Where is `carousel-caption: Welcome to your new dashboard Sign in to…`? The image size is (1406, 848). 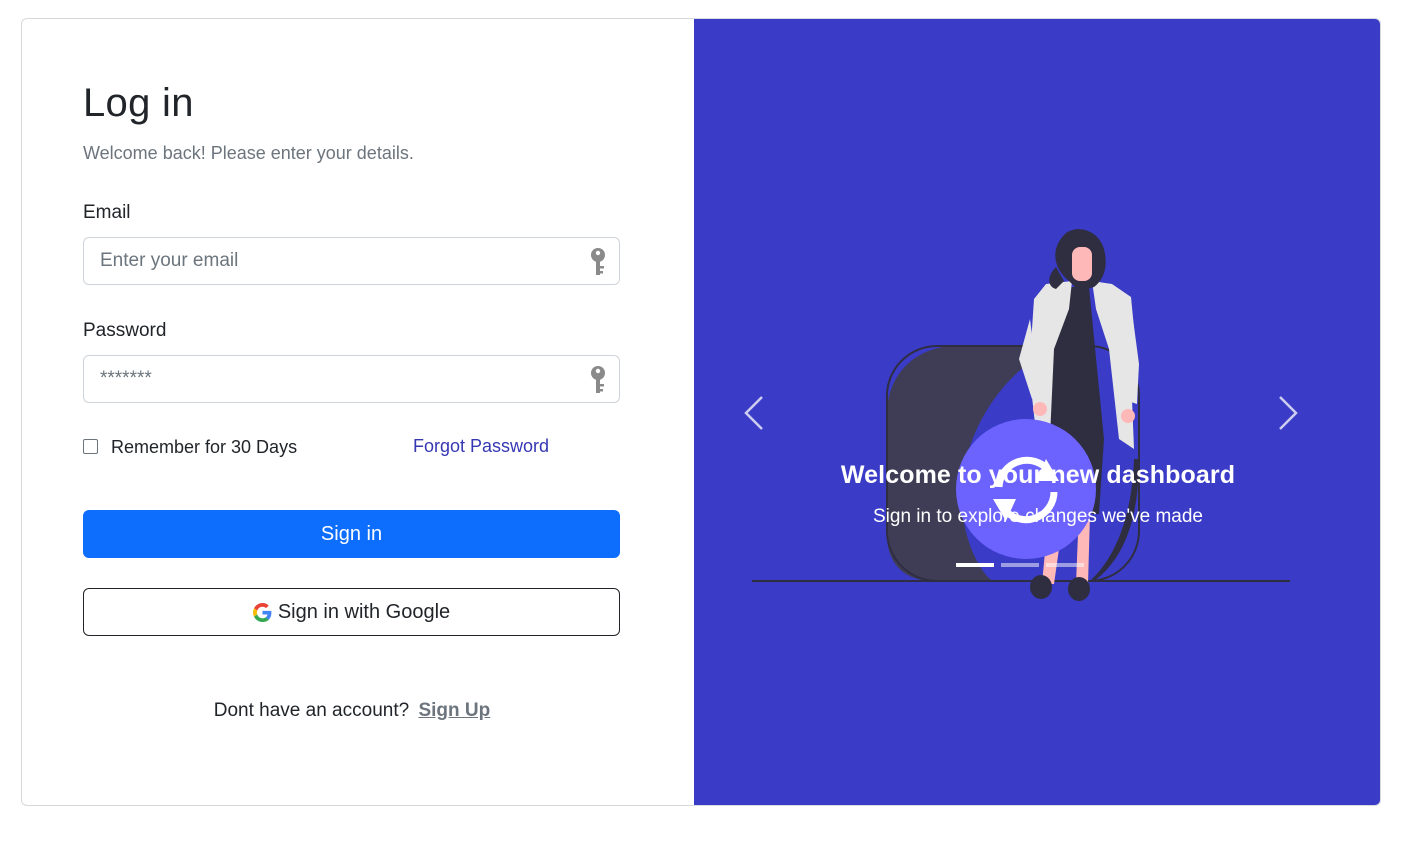
carousel-caption: Welcome to your new dashboard Sign in to… is located at coordinates (1037, 494).